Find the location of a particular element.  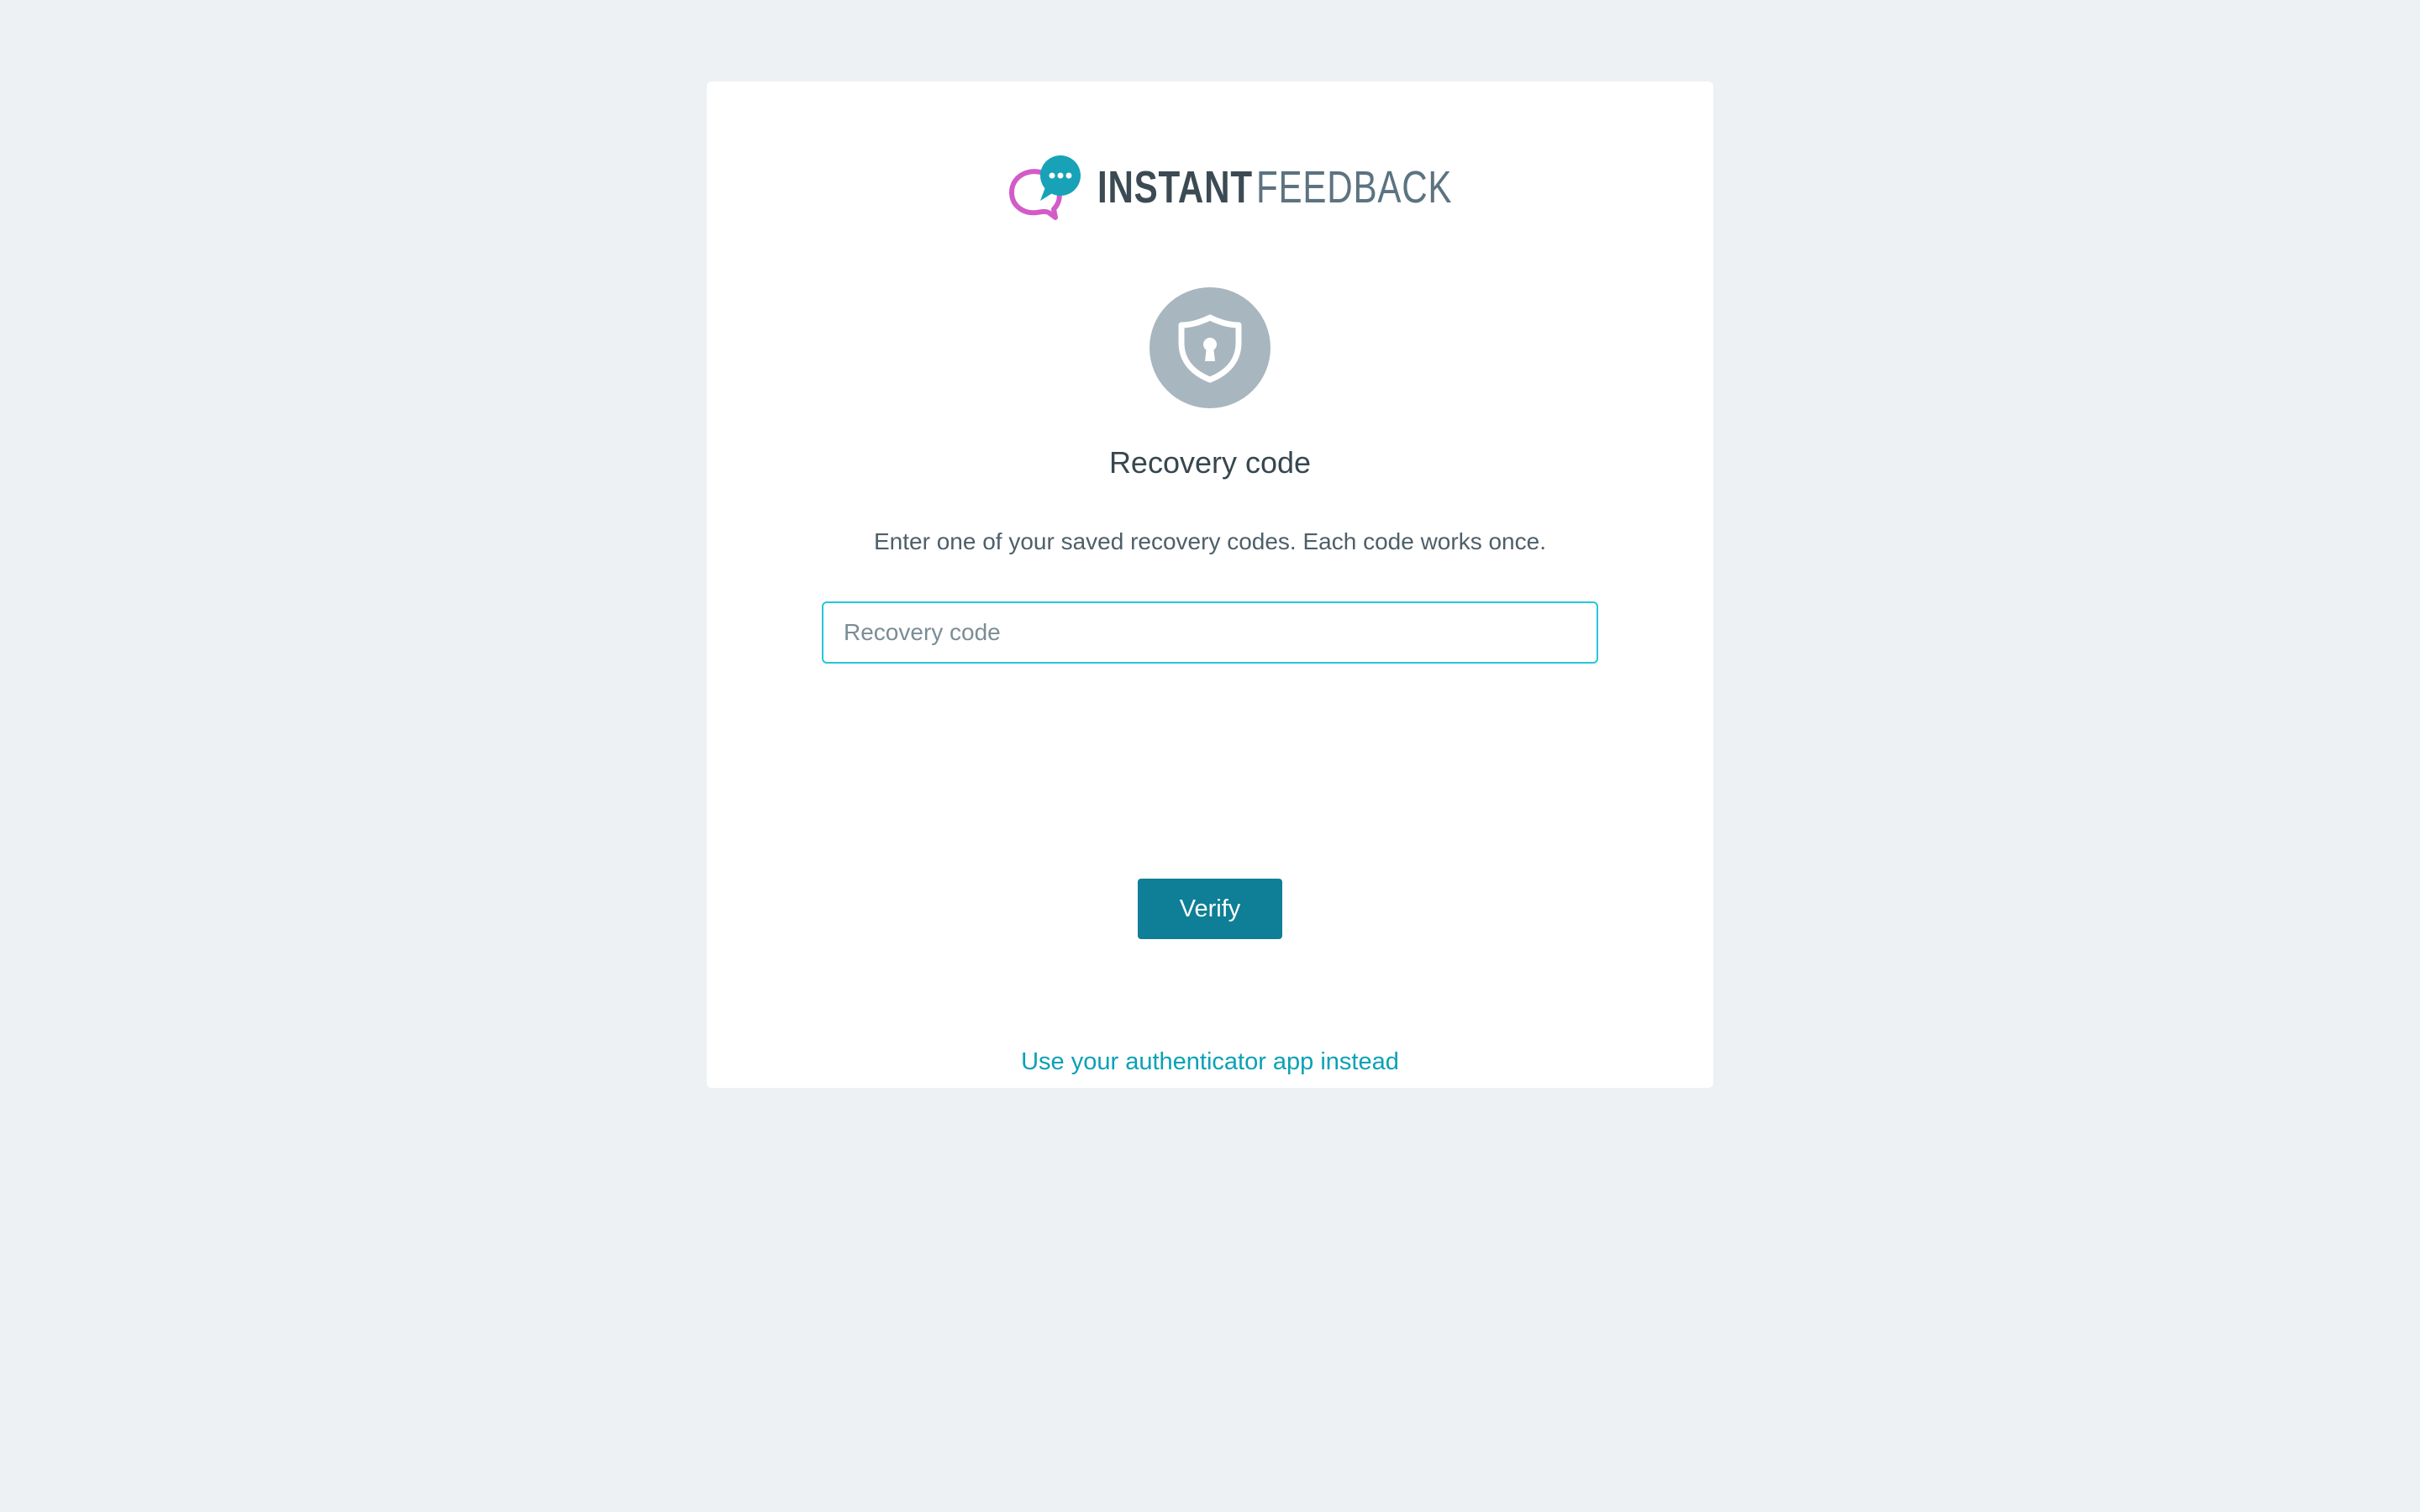

brand-logo: INSTANTFEEDBACK is located at coordinates (1257, 187).